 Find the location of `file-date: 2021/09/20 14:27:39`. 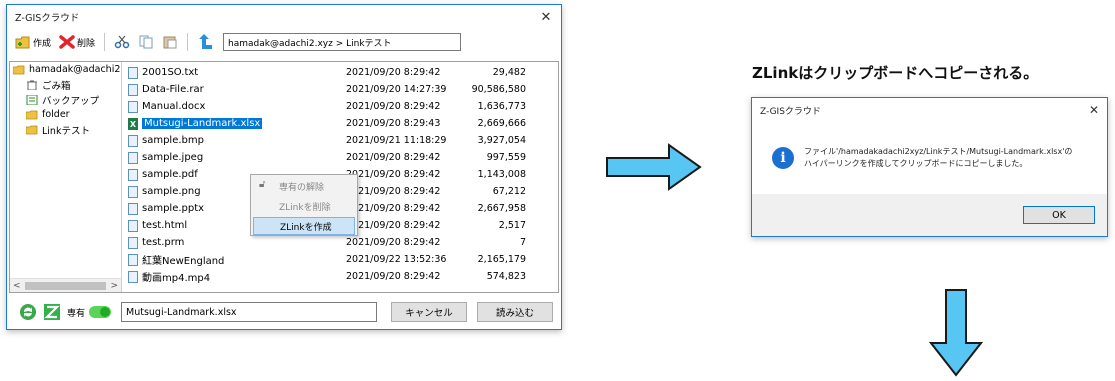

file-date: 2021/09/20 14:27:39 is located at coordinates (396, 89).